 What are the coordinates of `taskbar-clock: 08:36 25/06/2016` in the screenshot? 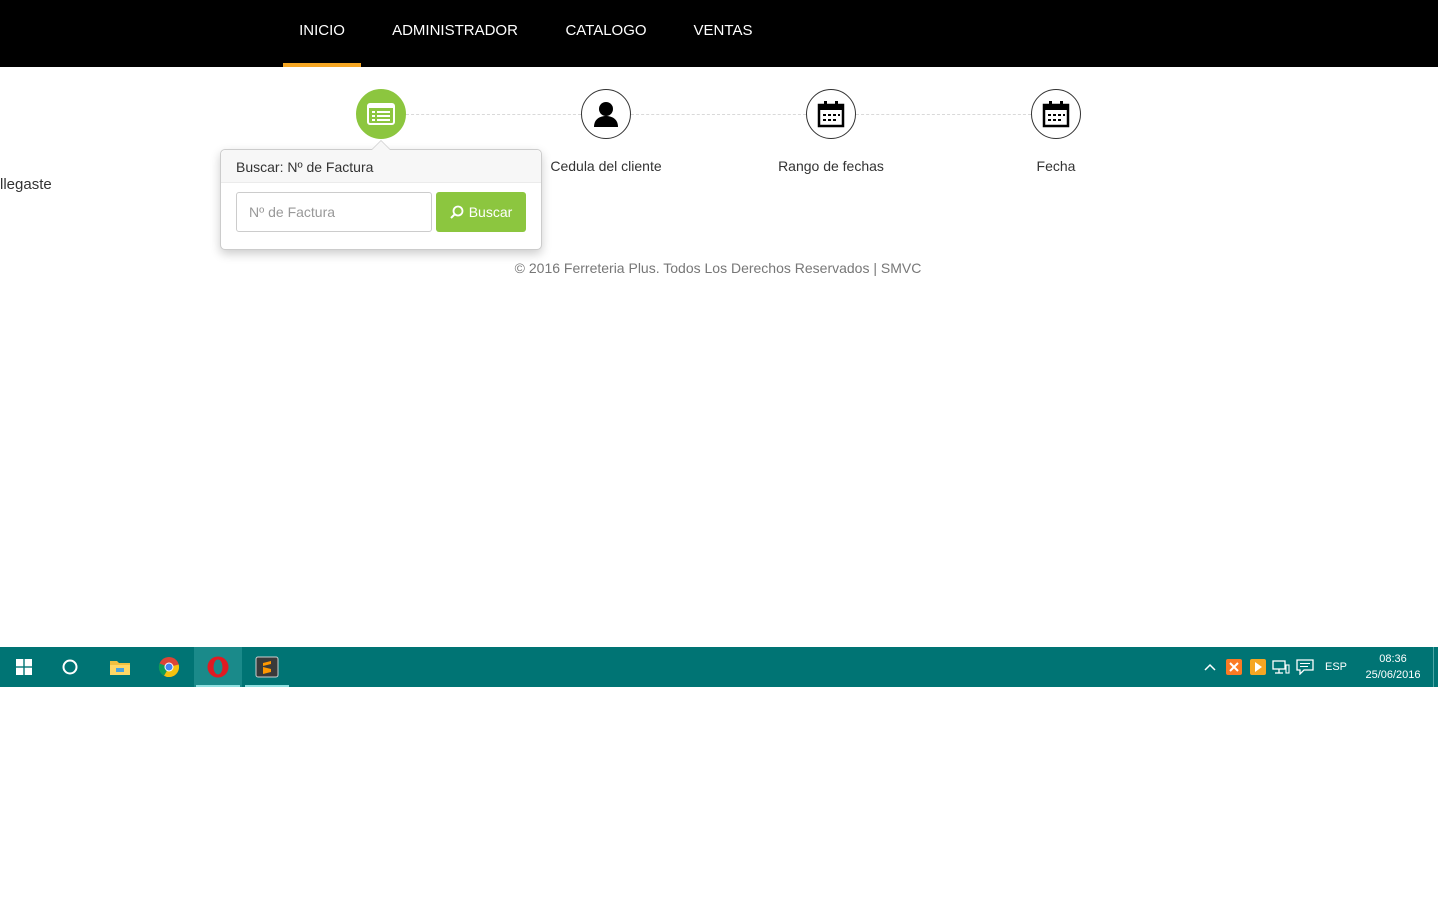 It's located at (1393, 667).